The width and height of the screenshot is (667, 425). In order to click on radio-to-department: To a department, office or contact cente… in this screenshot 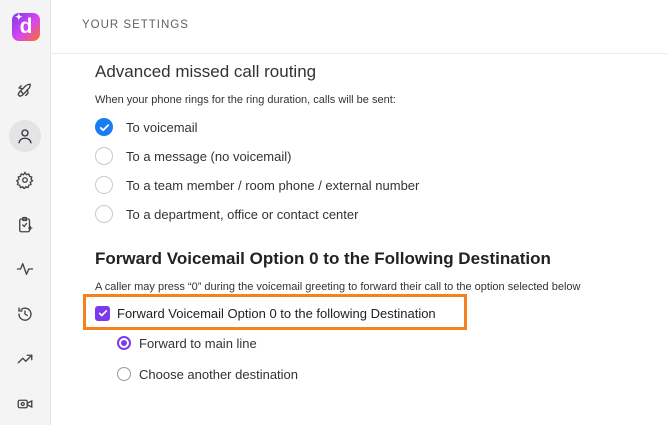, I will do `click(226, 214)`.